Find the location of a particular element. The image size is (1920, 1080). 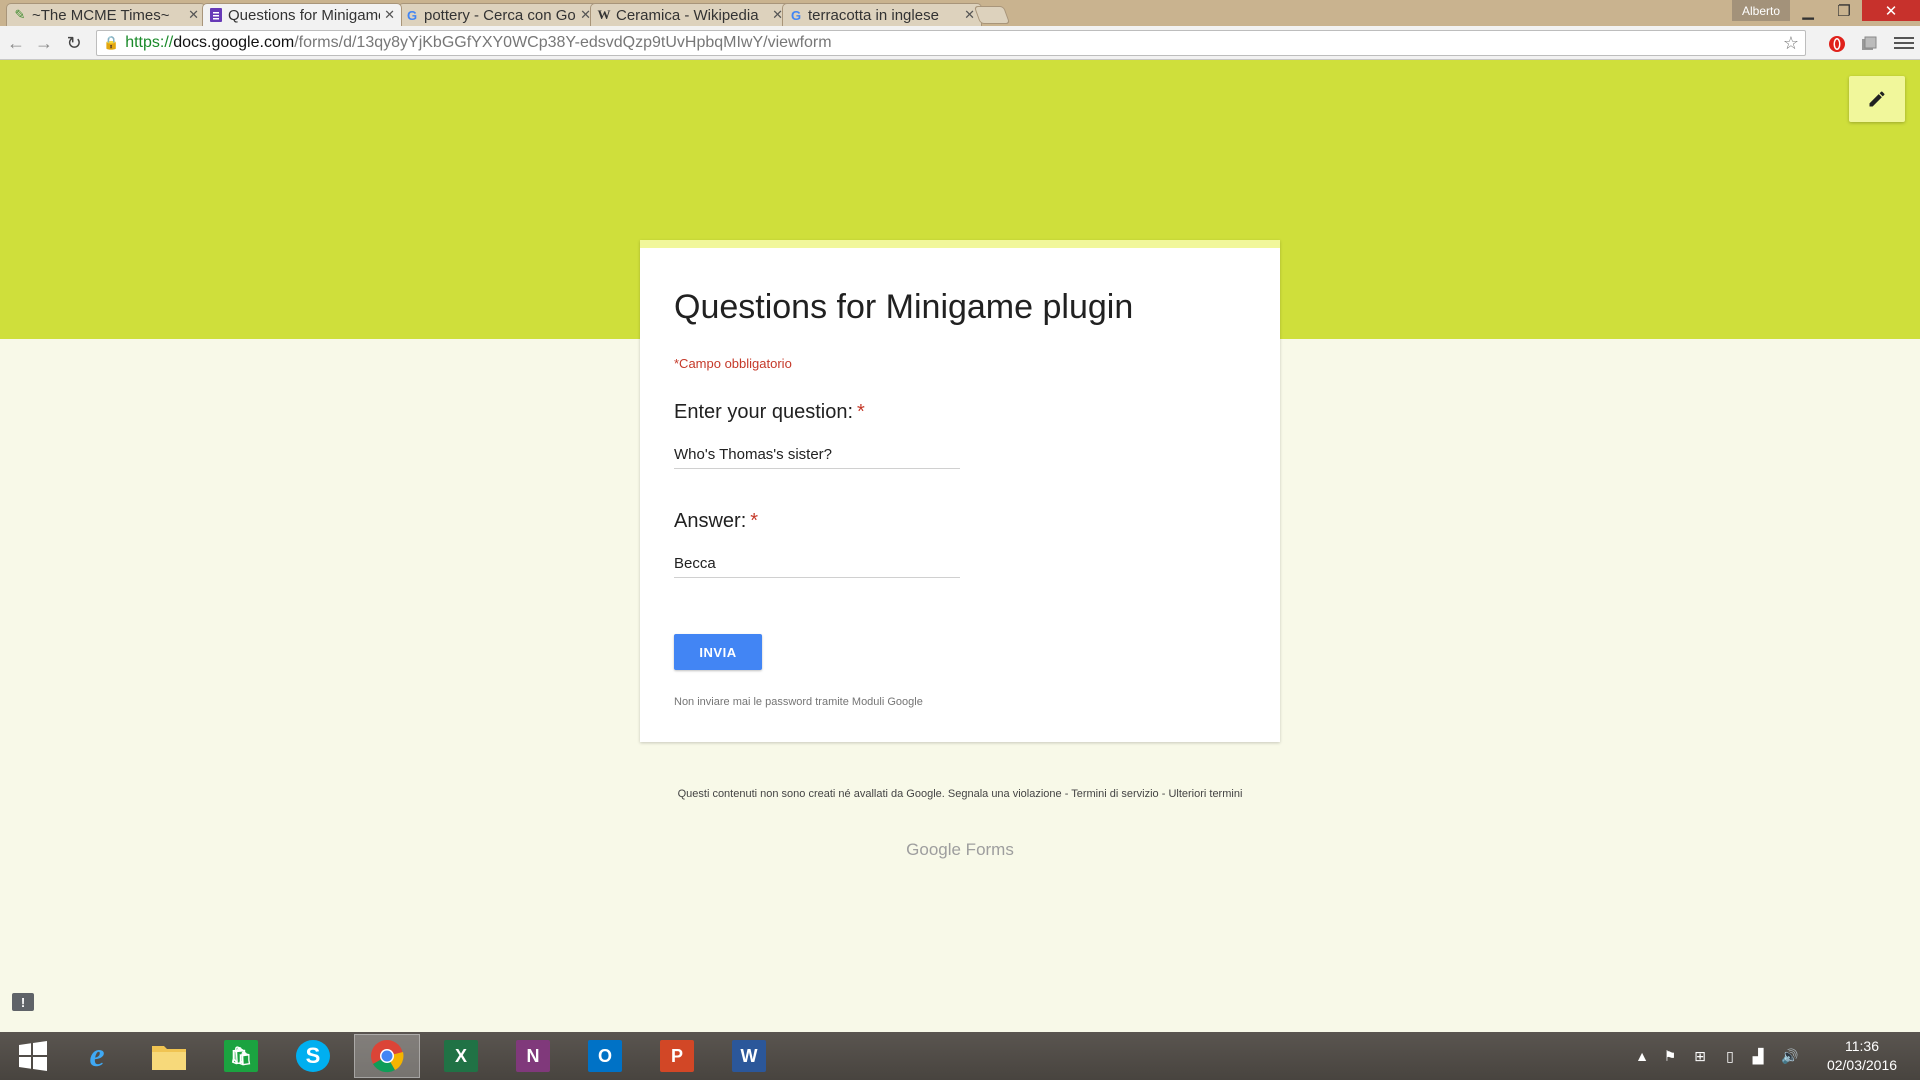

tab-pottery-search: G pottery - Cerca con Google ✕ is located at coordinates (498, 14).